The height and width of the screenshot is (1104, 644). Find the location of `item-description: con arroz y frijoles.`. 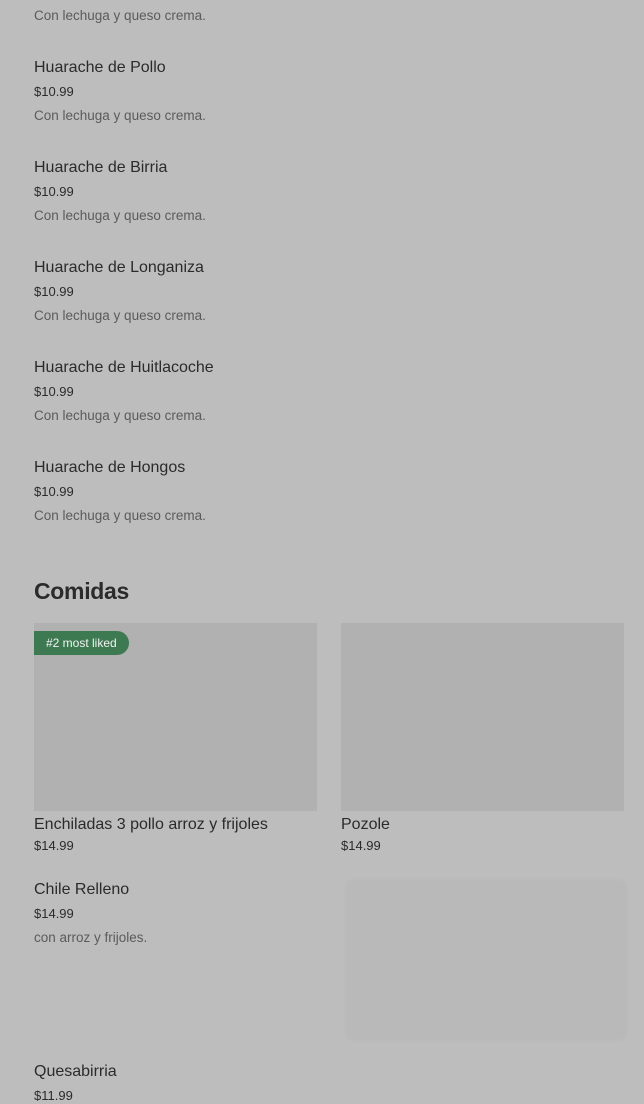

item-description: con arroz y frijoles. is located at coordinates (91, 937).